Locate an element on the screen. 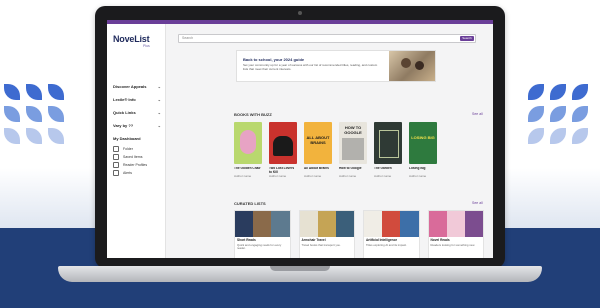  sidebar-item-label: Quick Links is located at coordinates (124, 112).